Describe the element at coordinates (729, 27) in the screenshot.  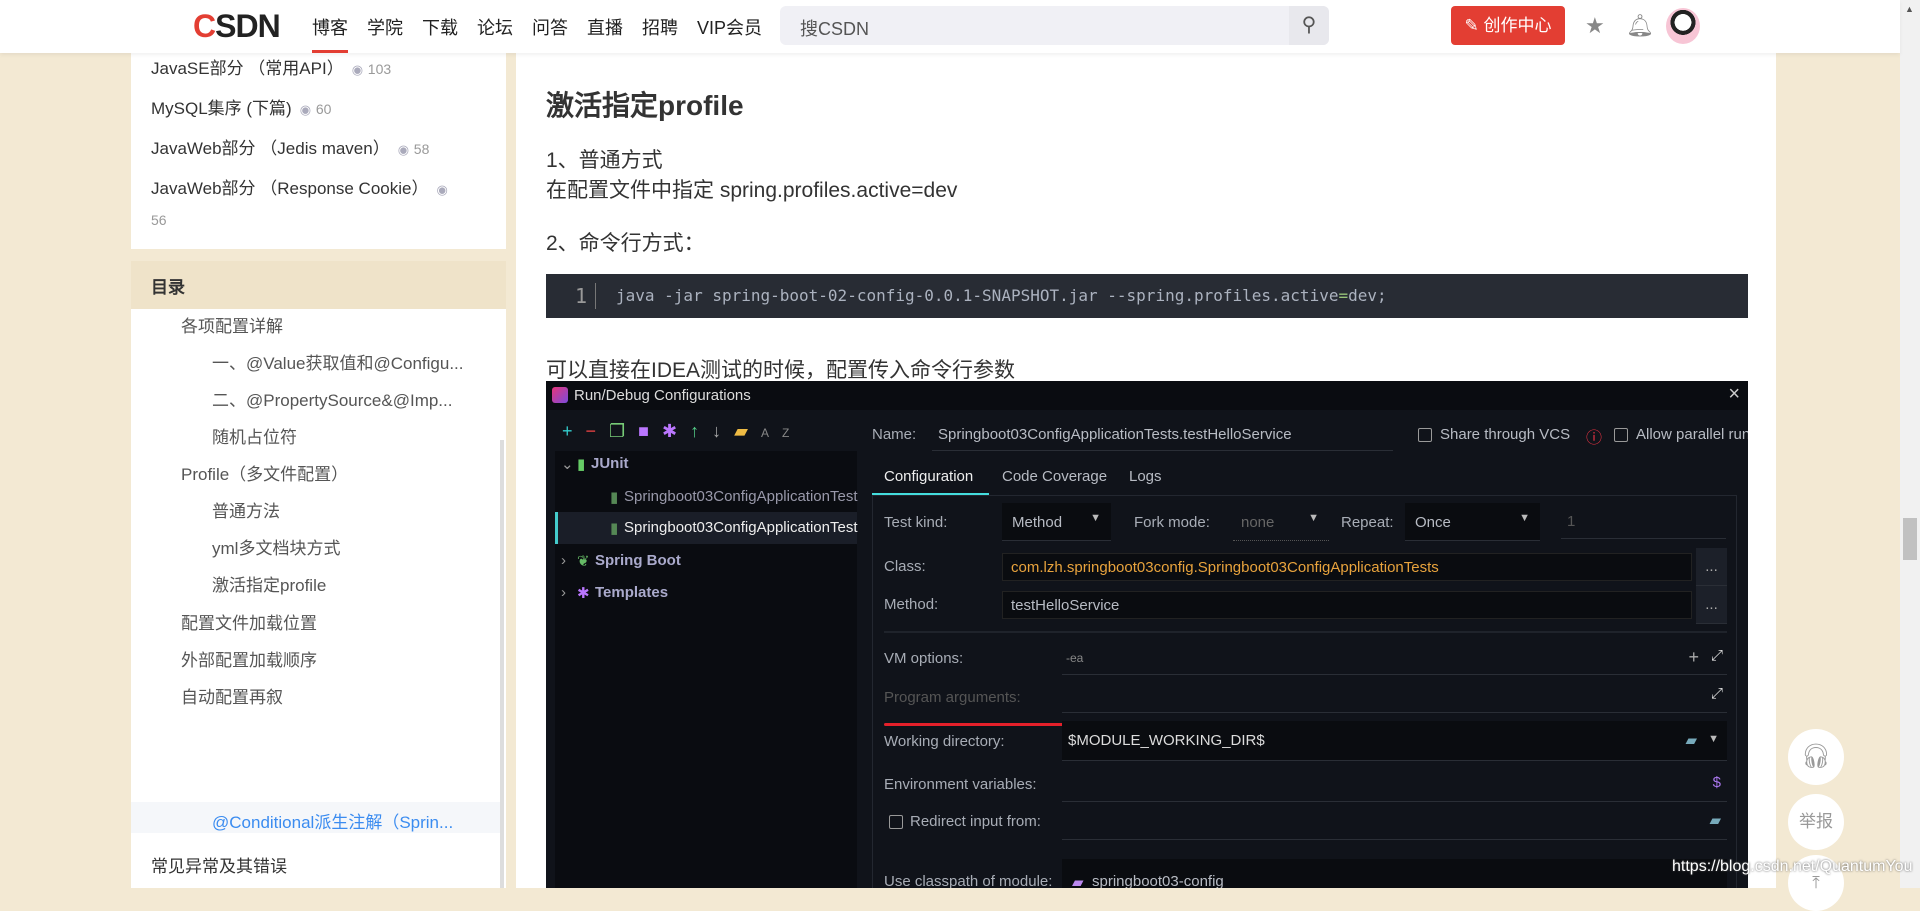
I see `nav-vip: VIP会员` at that location.